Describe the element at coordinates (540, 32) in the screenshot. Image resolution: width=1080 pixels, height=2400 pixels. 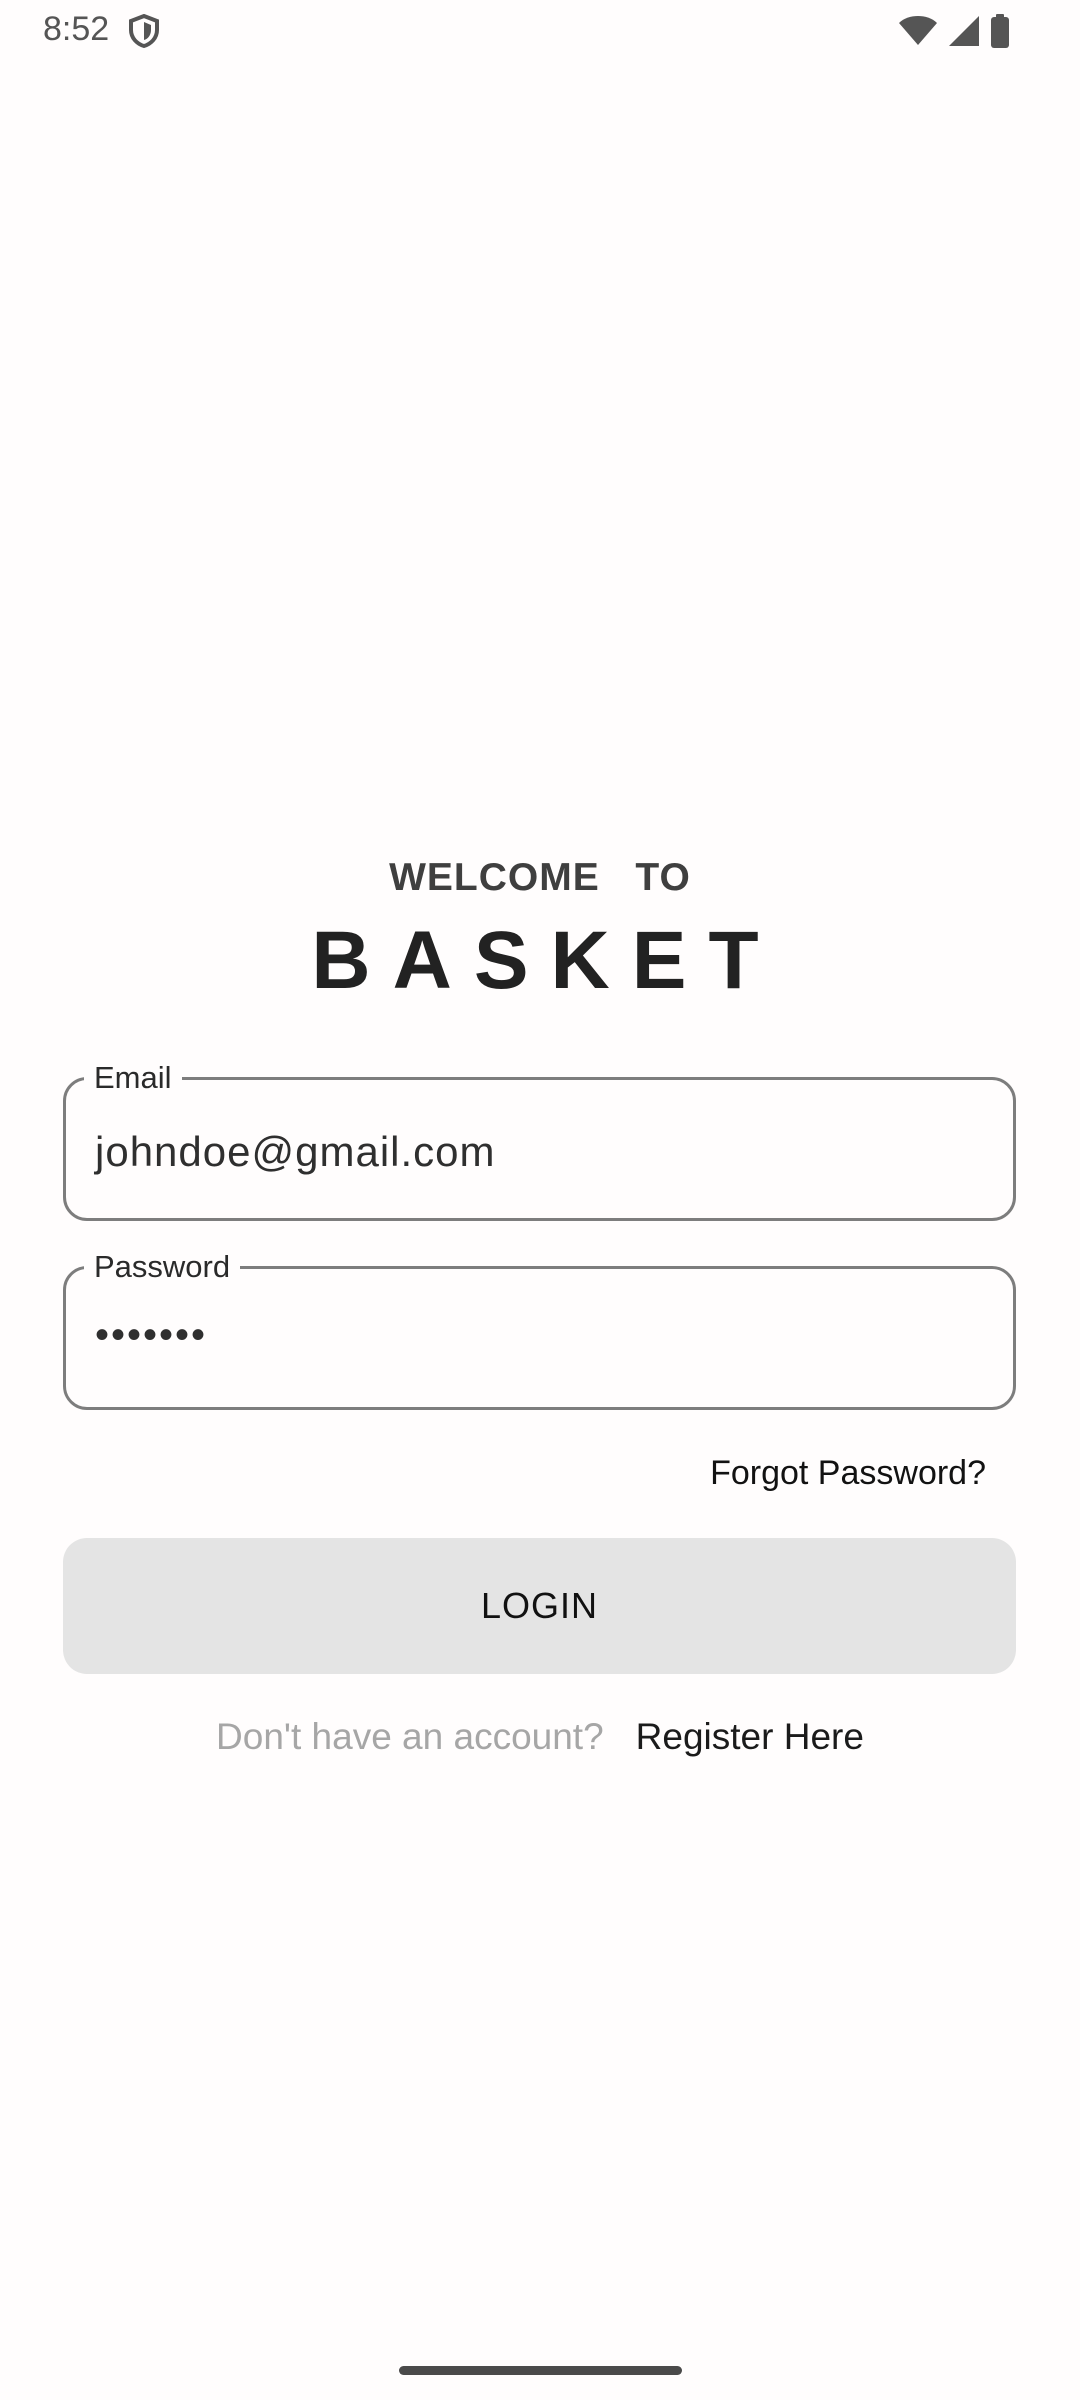
I see `status-bar: 8:52` at that location.